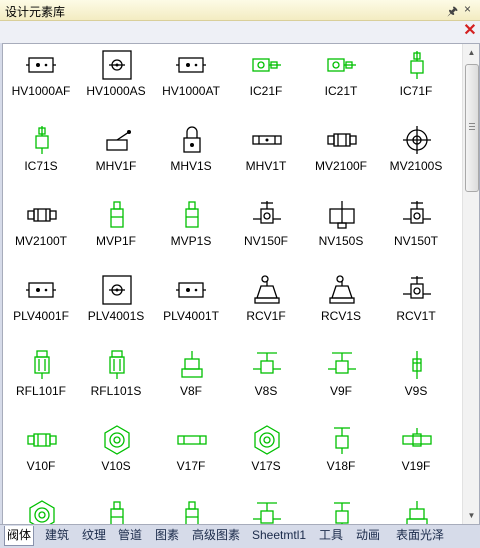  I want to click on library-item: PLV4001S, so click(116, 309).